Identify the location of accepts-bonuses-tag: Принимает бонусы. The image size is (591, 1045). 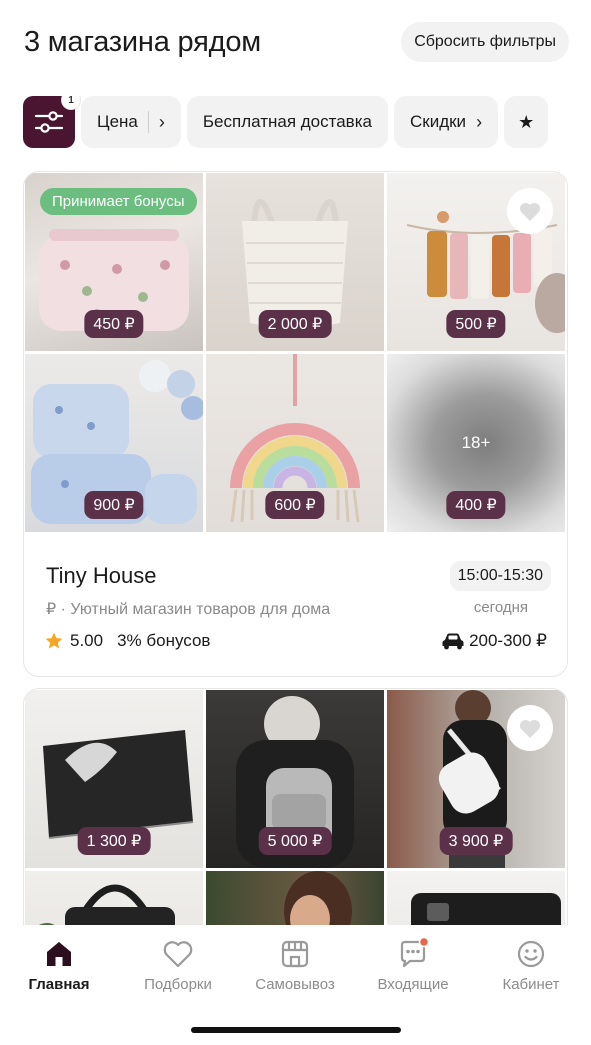
(118, 201).